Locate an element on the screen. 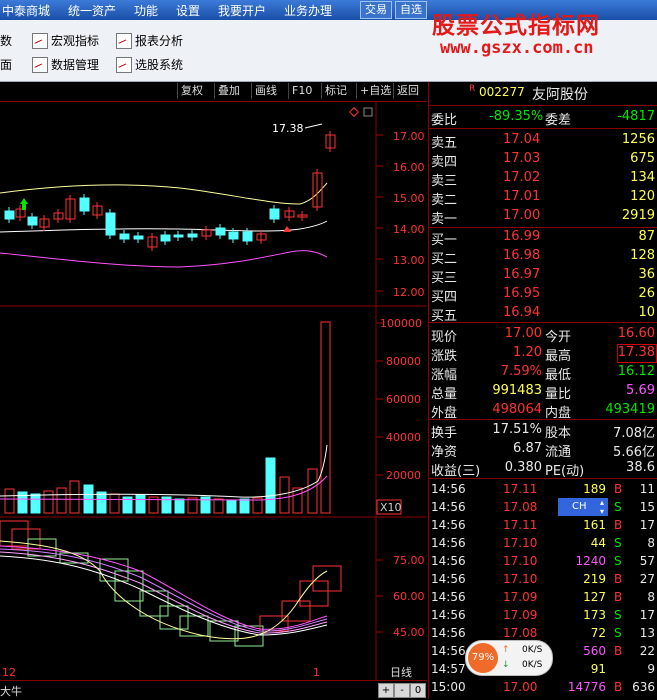 The height and width of the screenshot is (700, 657). stat-value: 17.00 is located at coordinates (523, 333).